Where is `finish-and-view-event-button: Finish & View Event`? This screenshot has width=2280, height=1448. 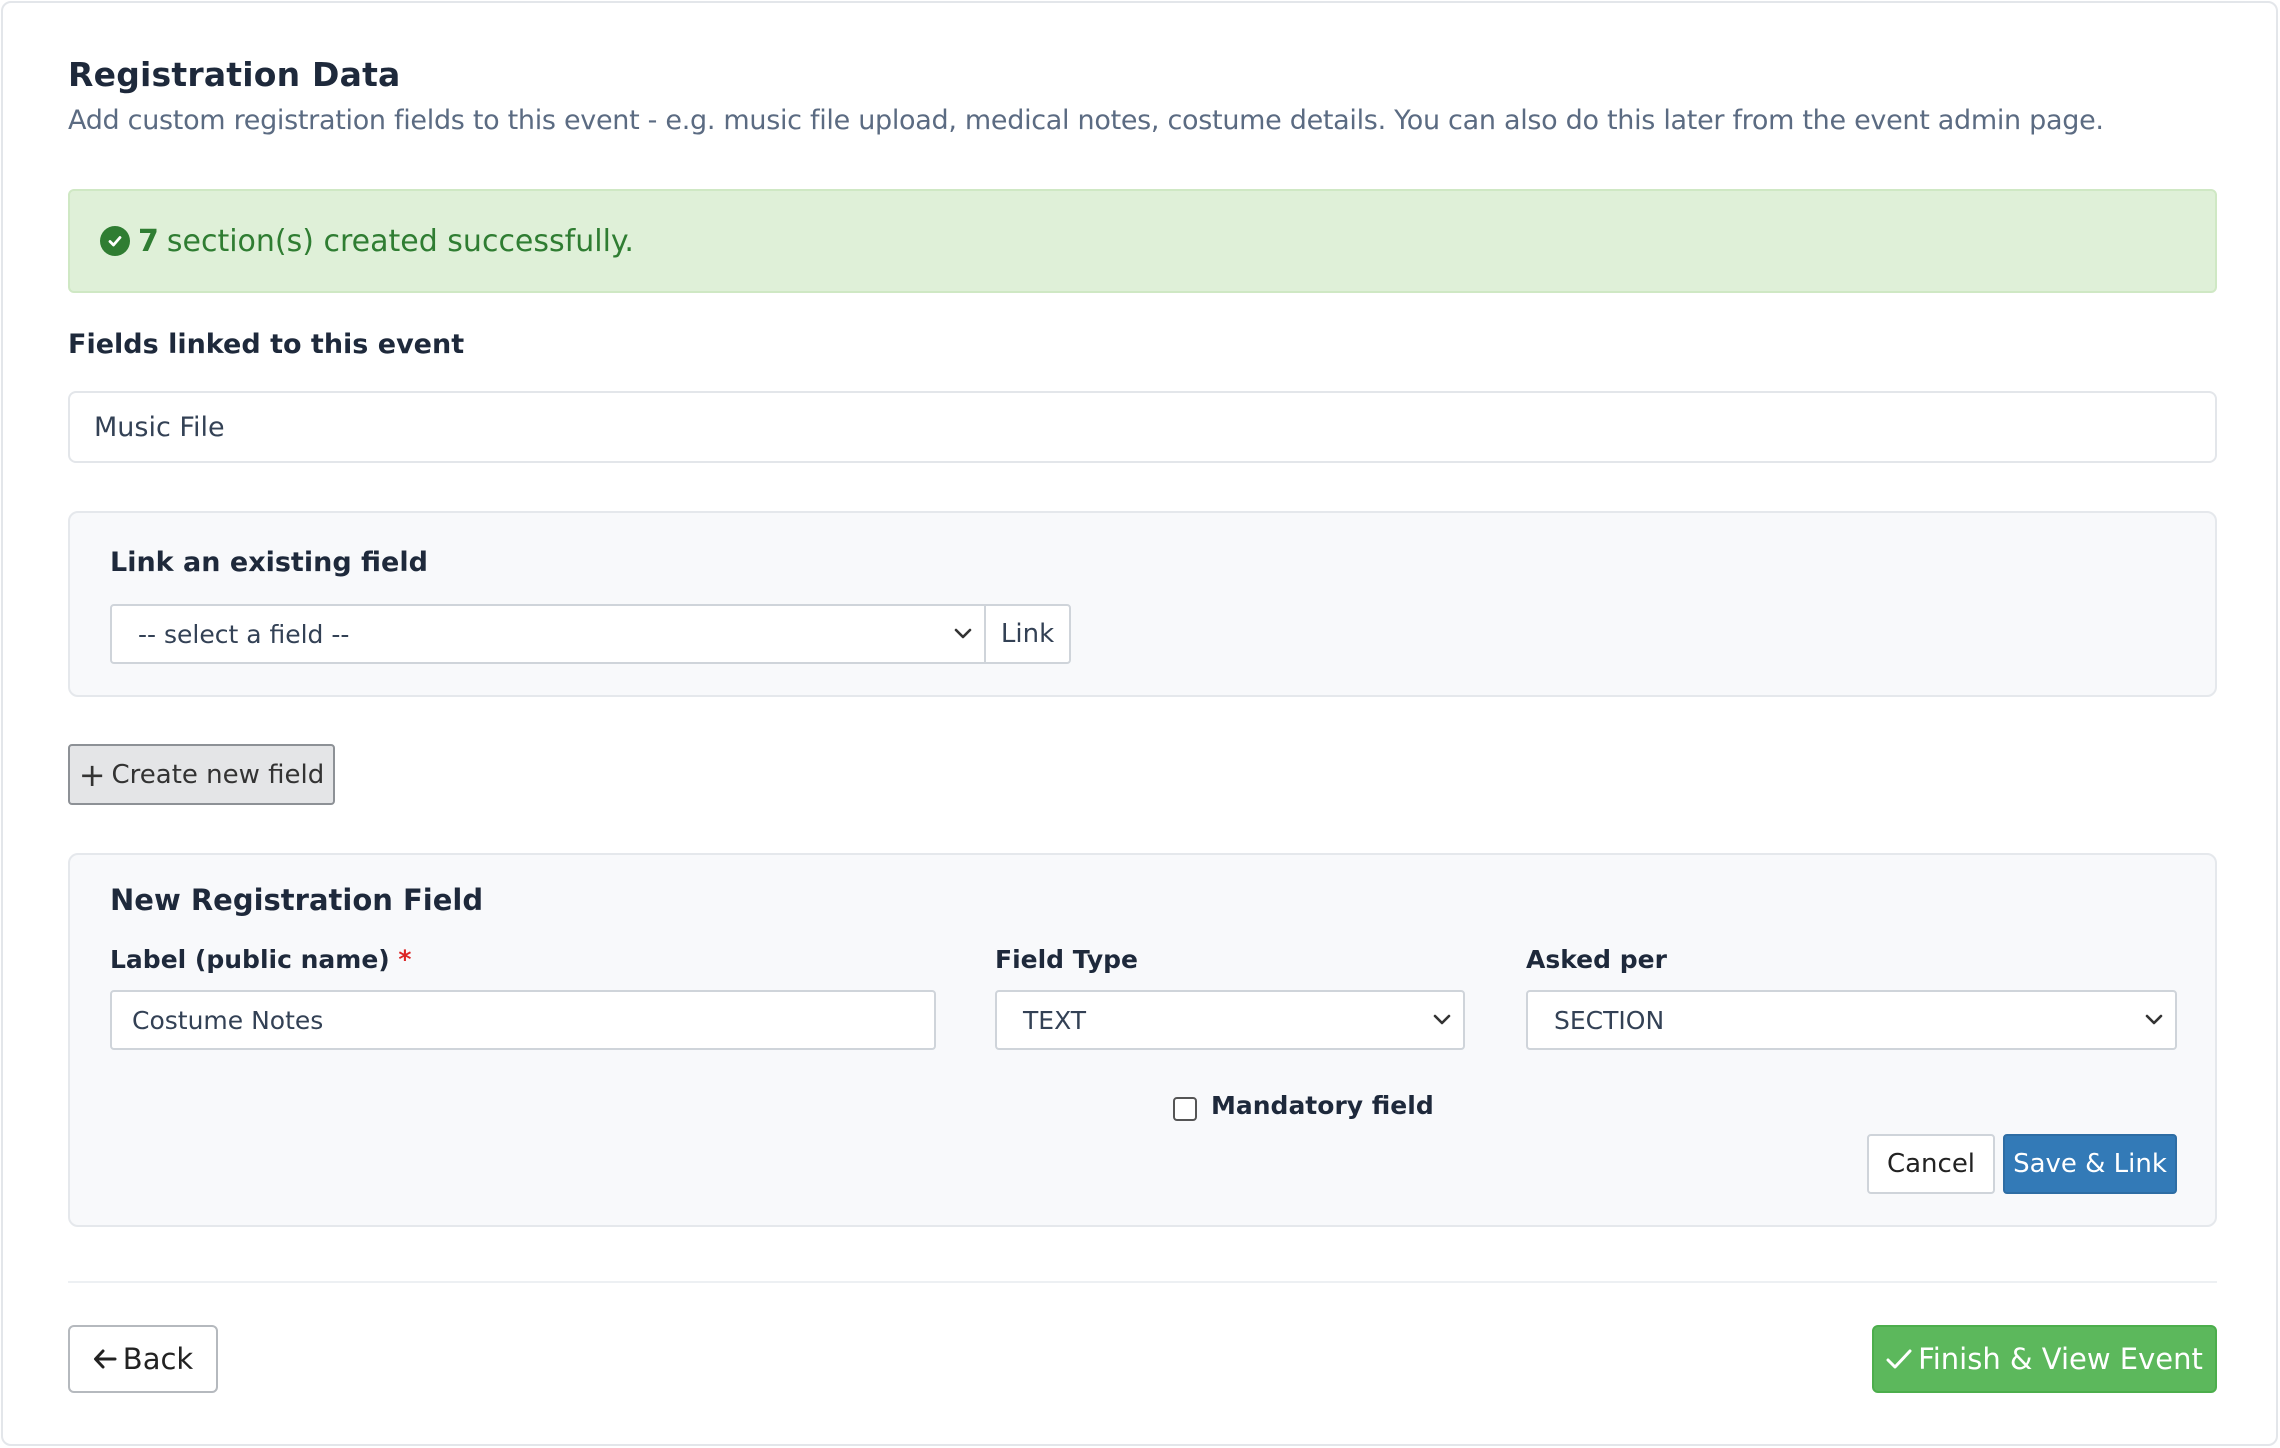 finish-and-view-event-button: Finish & View Event is located at coordinates (2044, 1359).